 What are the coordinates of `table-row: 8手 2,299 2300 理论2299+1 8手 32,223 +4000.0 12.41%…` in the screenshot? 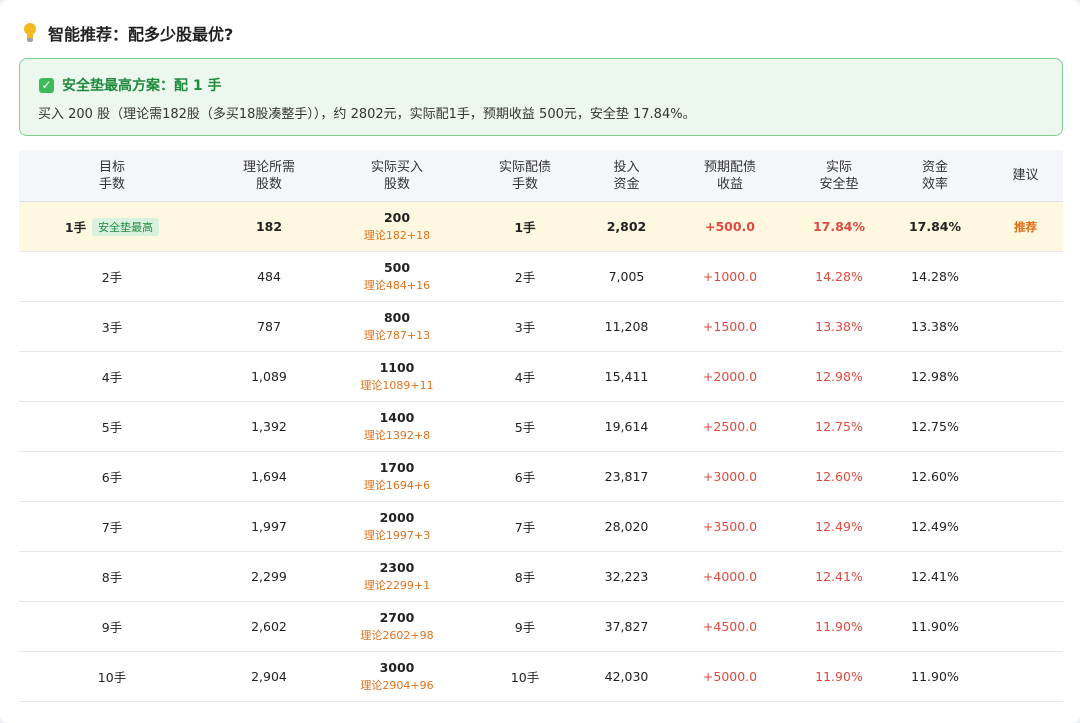 It's located at (541, 577).